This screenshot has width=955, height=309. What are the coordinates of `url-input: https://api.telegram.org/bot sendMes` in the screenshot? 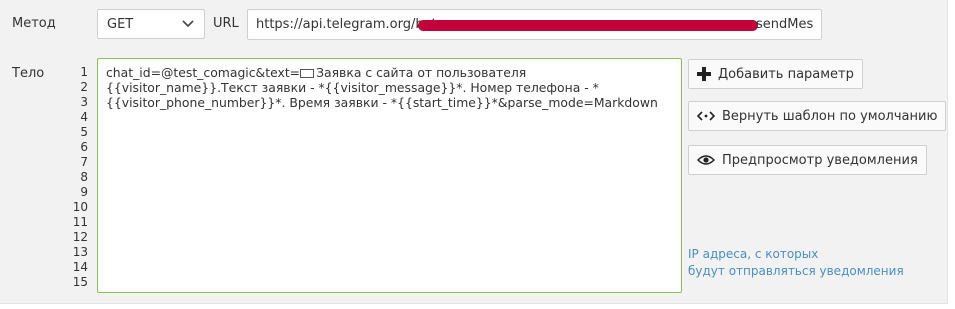 It's located at (534, 24).